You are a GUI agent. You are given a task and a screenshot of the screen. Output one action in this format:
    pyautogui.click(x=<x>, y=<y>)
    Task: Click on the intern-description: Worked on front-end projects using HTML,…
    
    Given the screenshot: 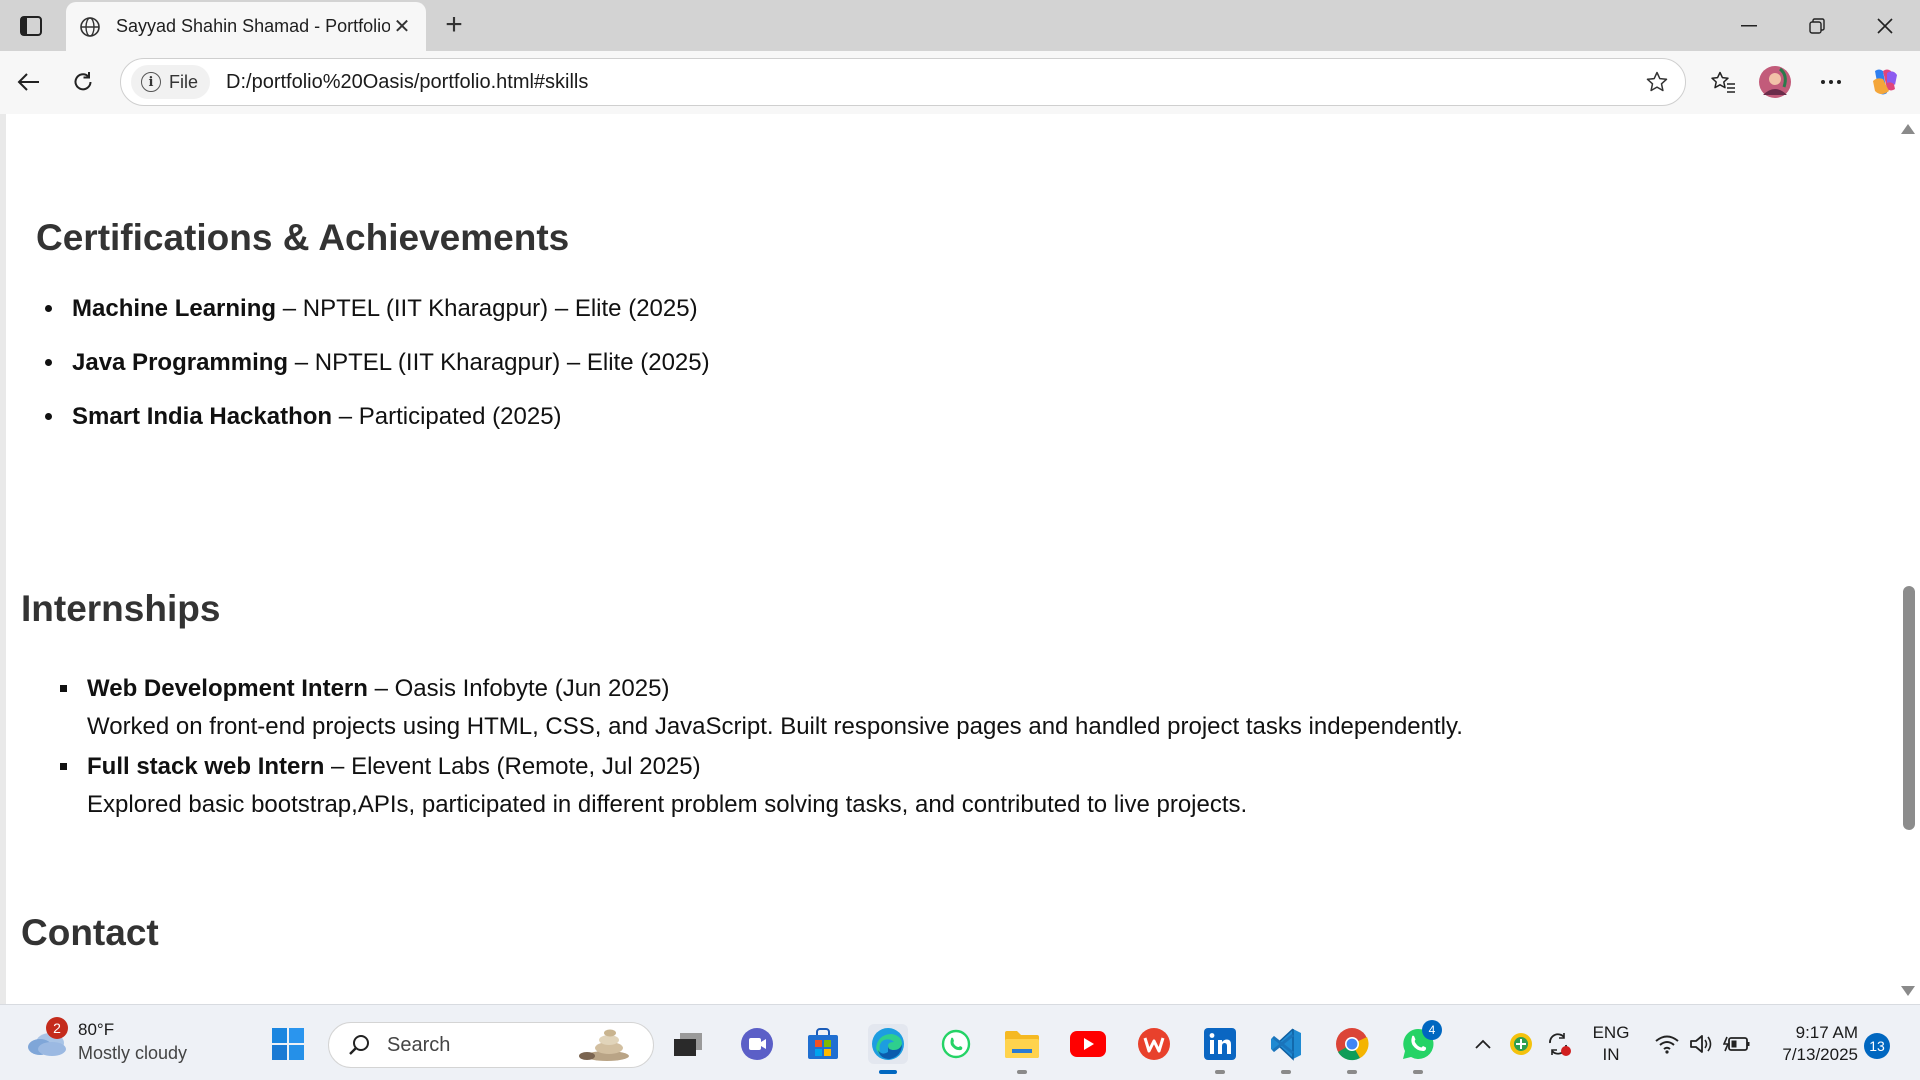 What is the action you would take?
    pyautogui.click(x=775, y=726)
    